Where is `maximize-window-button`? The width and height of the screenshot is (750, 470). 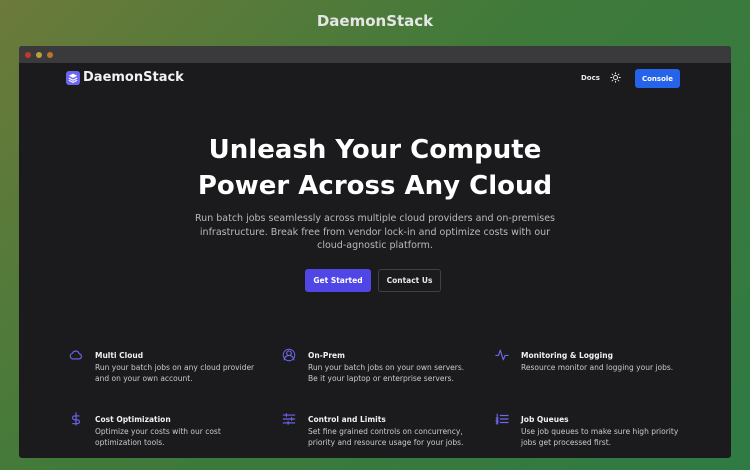 maximize-window-button is located at coordinates (50, 54).